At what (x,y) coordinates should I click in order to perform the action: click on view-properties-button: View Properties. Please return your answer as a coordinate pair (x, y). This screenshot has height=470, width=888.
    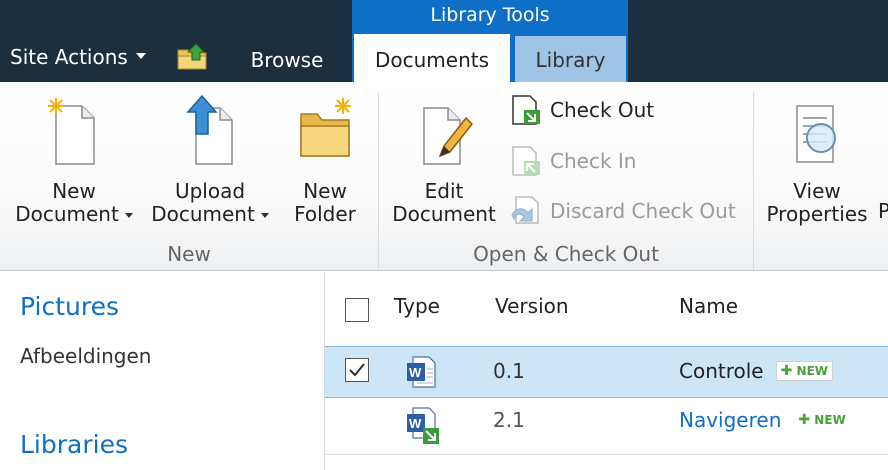
    Looking at the image, I should click on (817, 160).